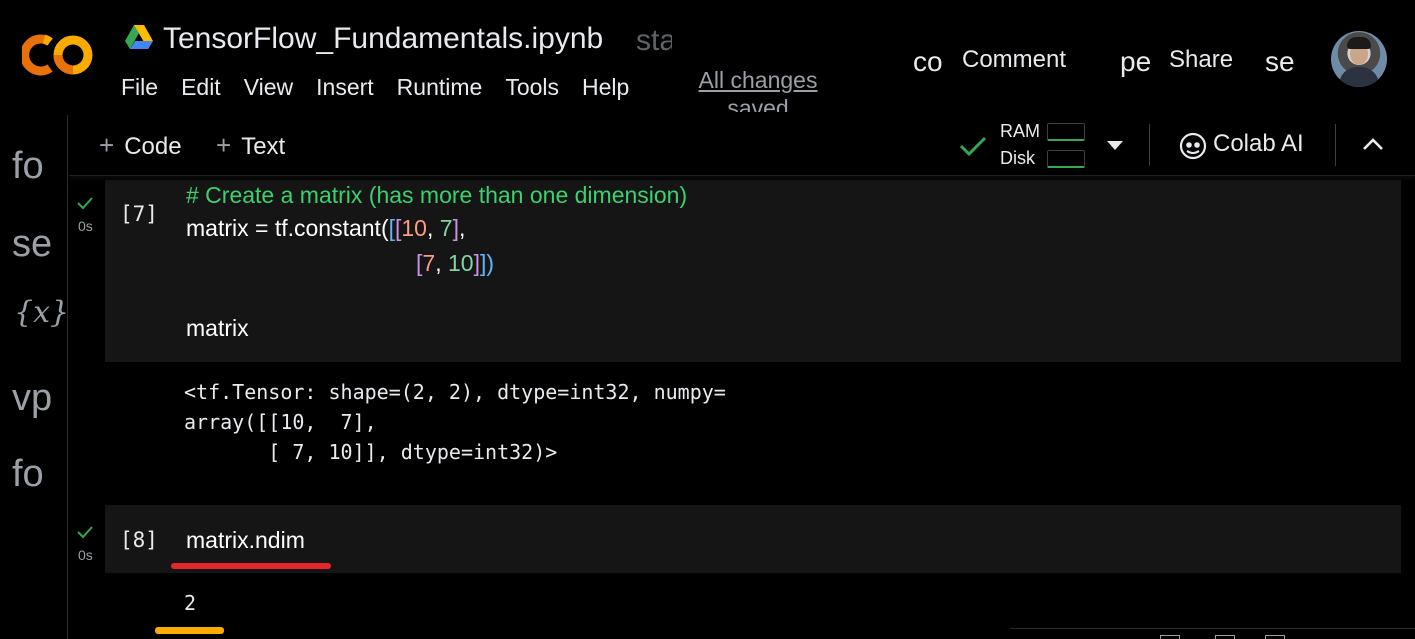 Image resolution: width=1415 pixels, height=639 pixels. I want to click on settings-icon: se, so click(1283, 62).